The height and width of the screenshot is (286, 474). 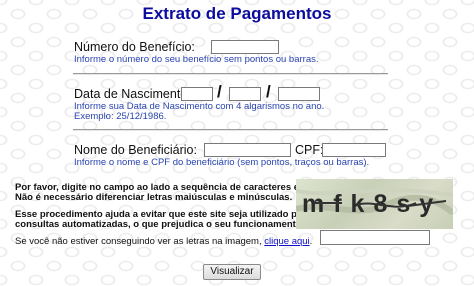 What do you see at coordinates (237, 13) in the screenshot?
I see `page-title: Extrato de Pagamentos` at bounding box center [237, 13].